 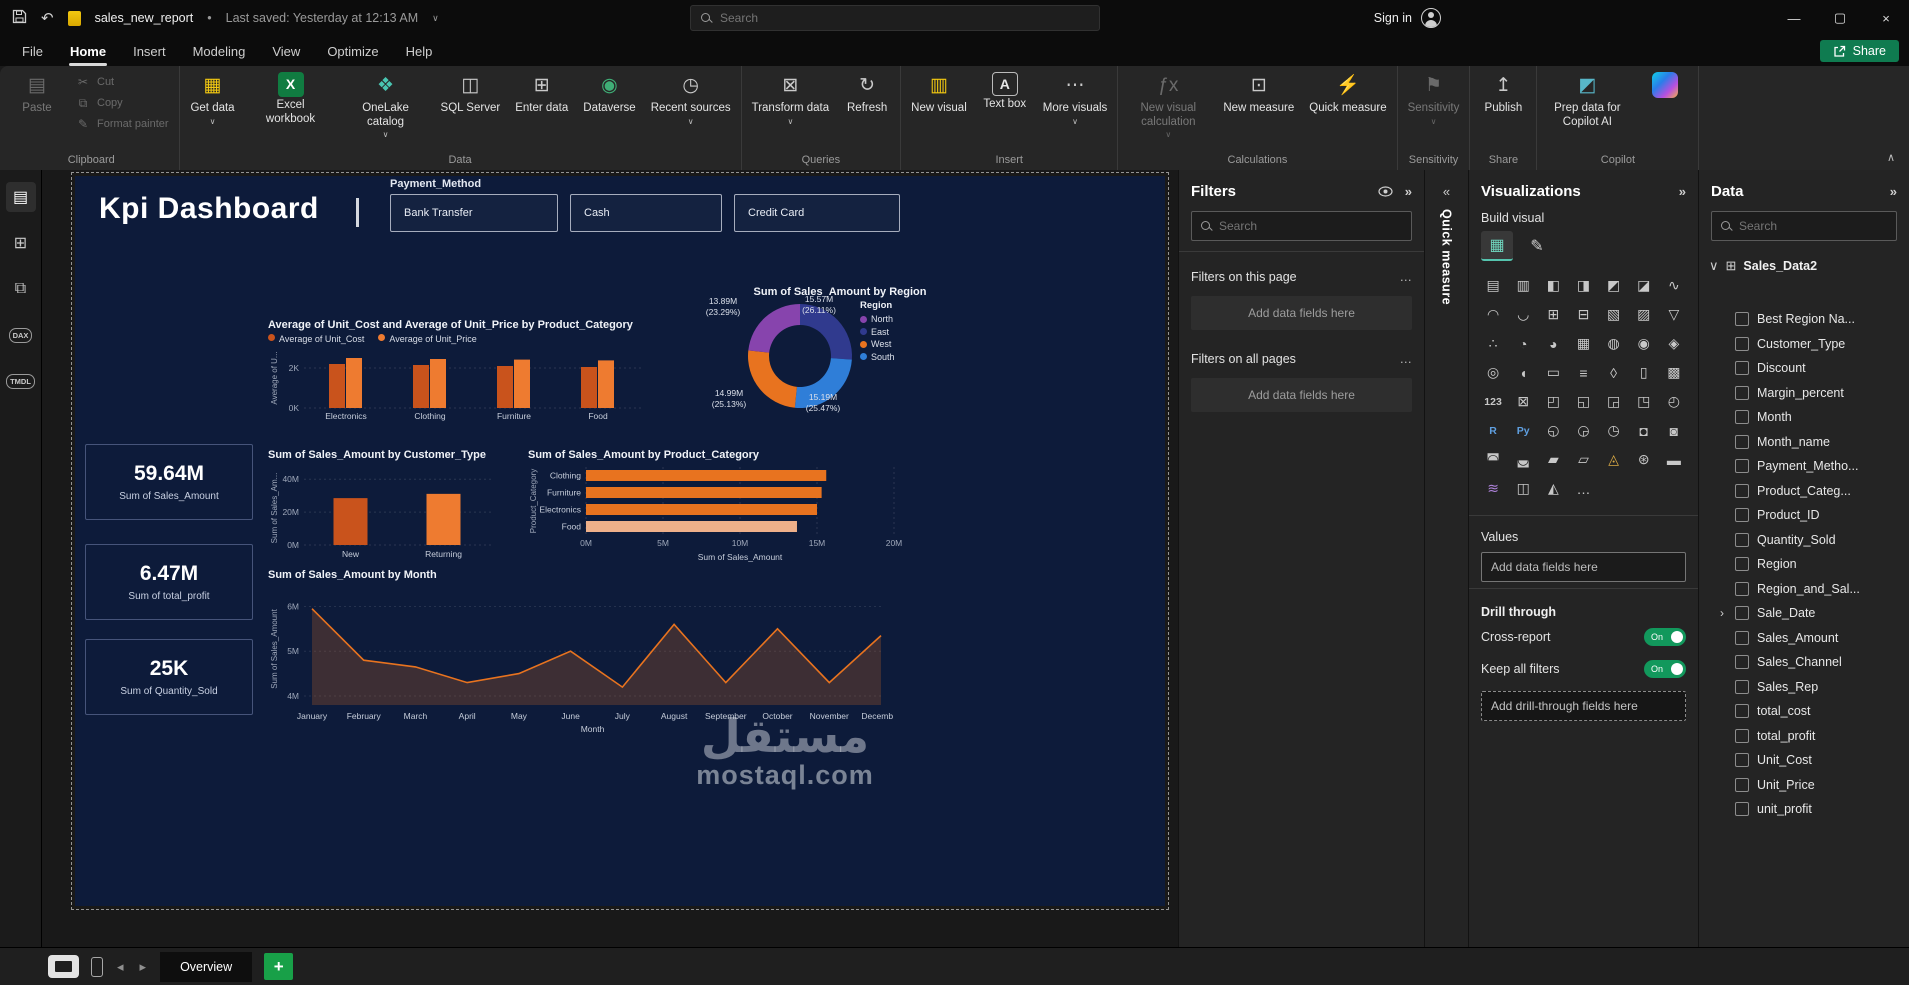 What do you see at coordinates (1583, 567) in the screenshot?
I see `values-field-well: Add data fields here` at bounding box center [1583, 567].